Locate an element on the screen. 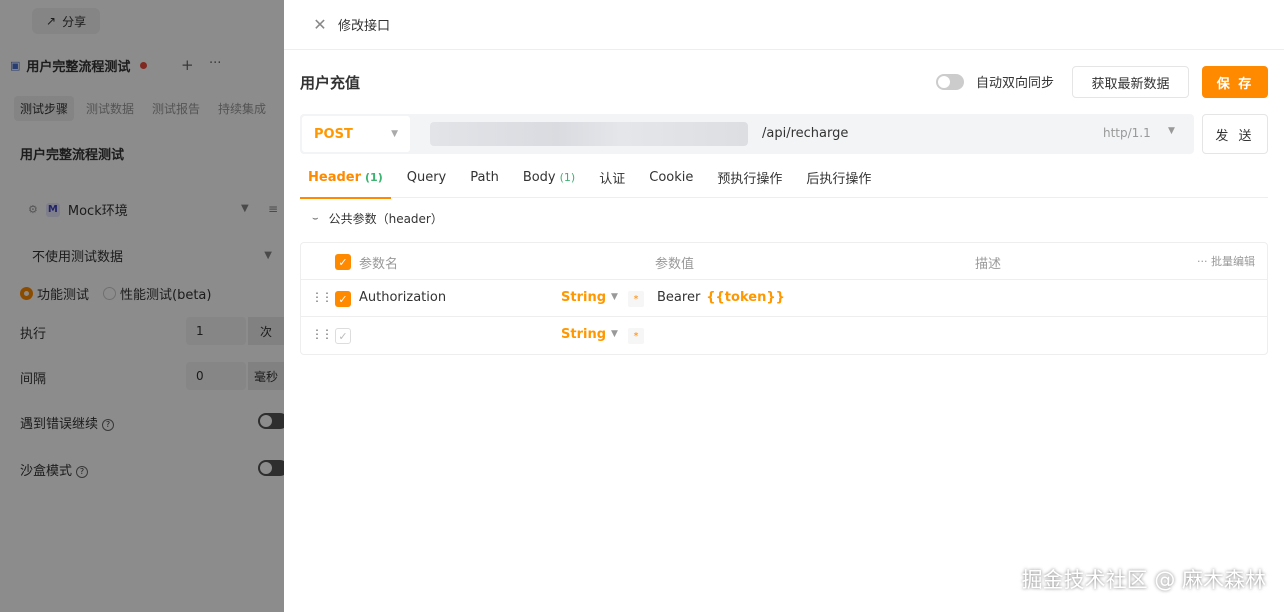 This screenshot has height=612, width=1284. public-params-toggle: ⌣ 公共参数（header） is located at coordinates (377, 218).